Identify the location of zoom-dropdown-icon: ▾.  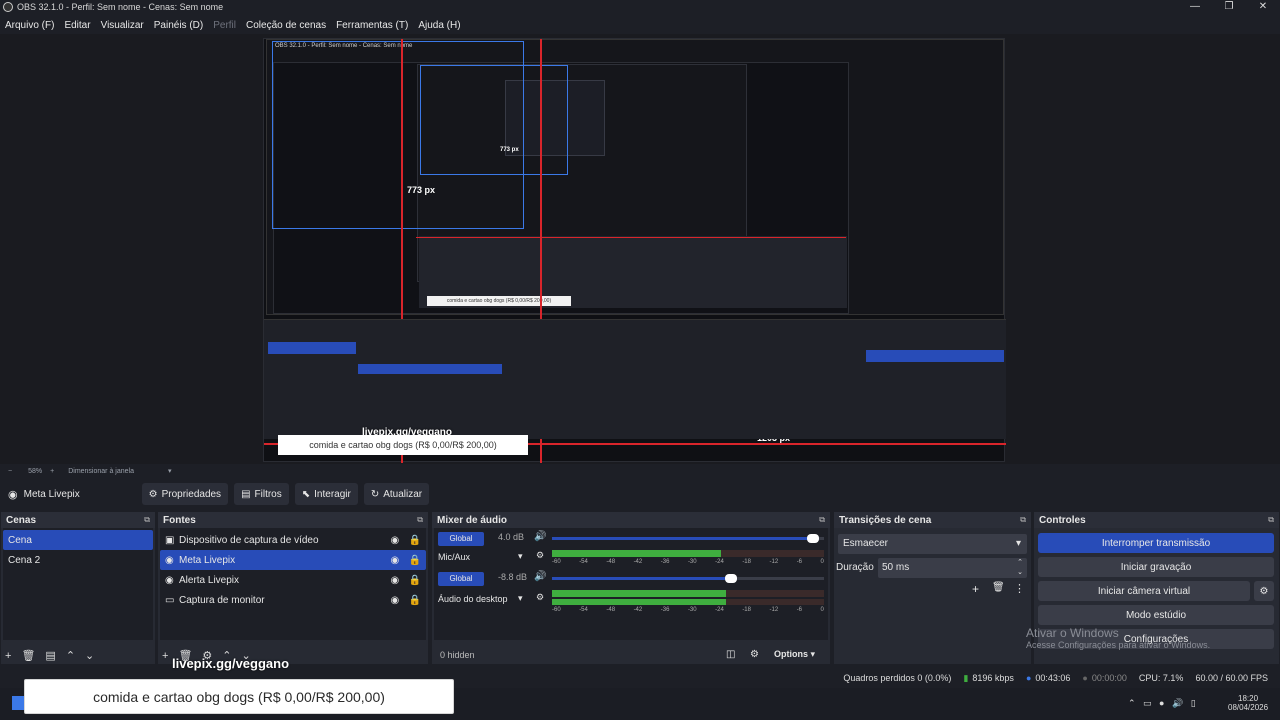
(170, 471).